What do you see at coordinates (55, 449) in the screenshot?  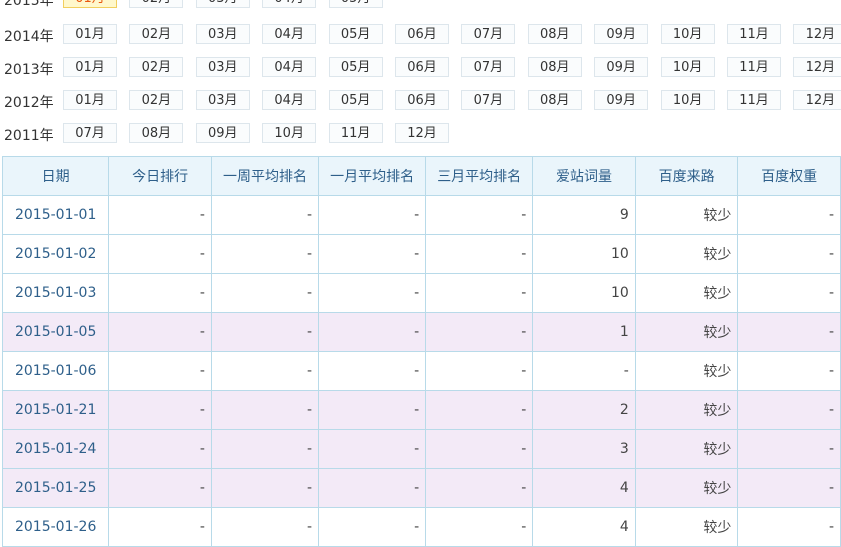 I see `date-link: 2015-01-24` at bounding box center [55, 449].